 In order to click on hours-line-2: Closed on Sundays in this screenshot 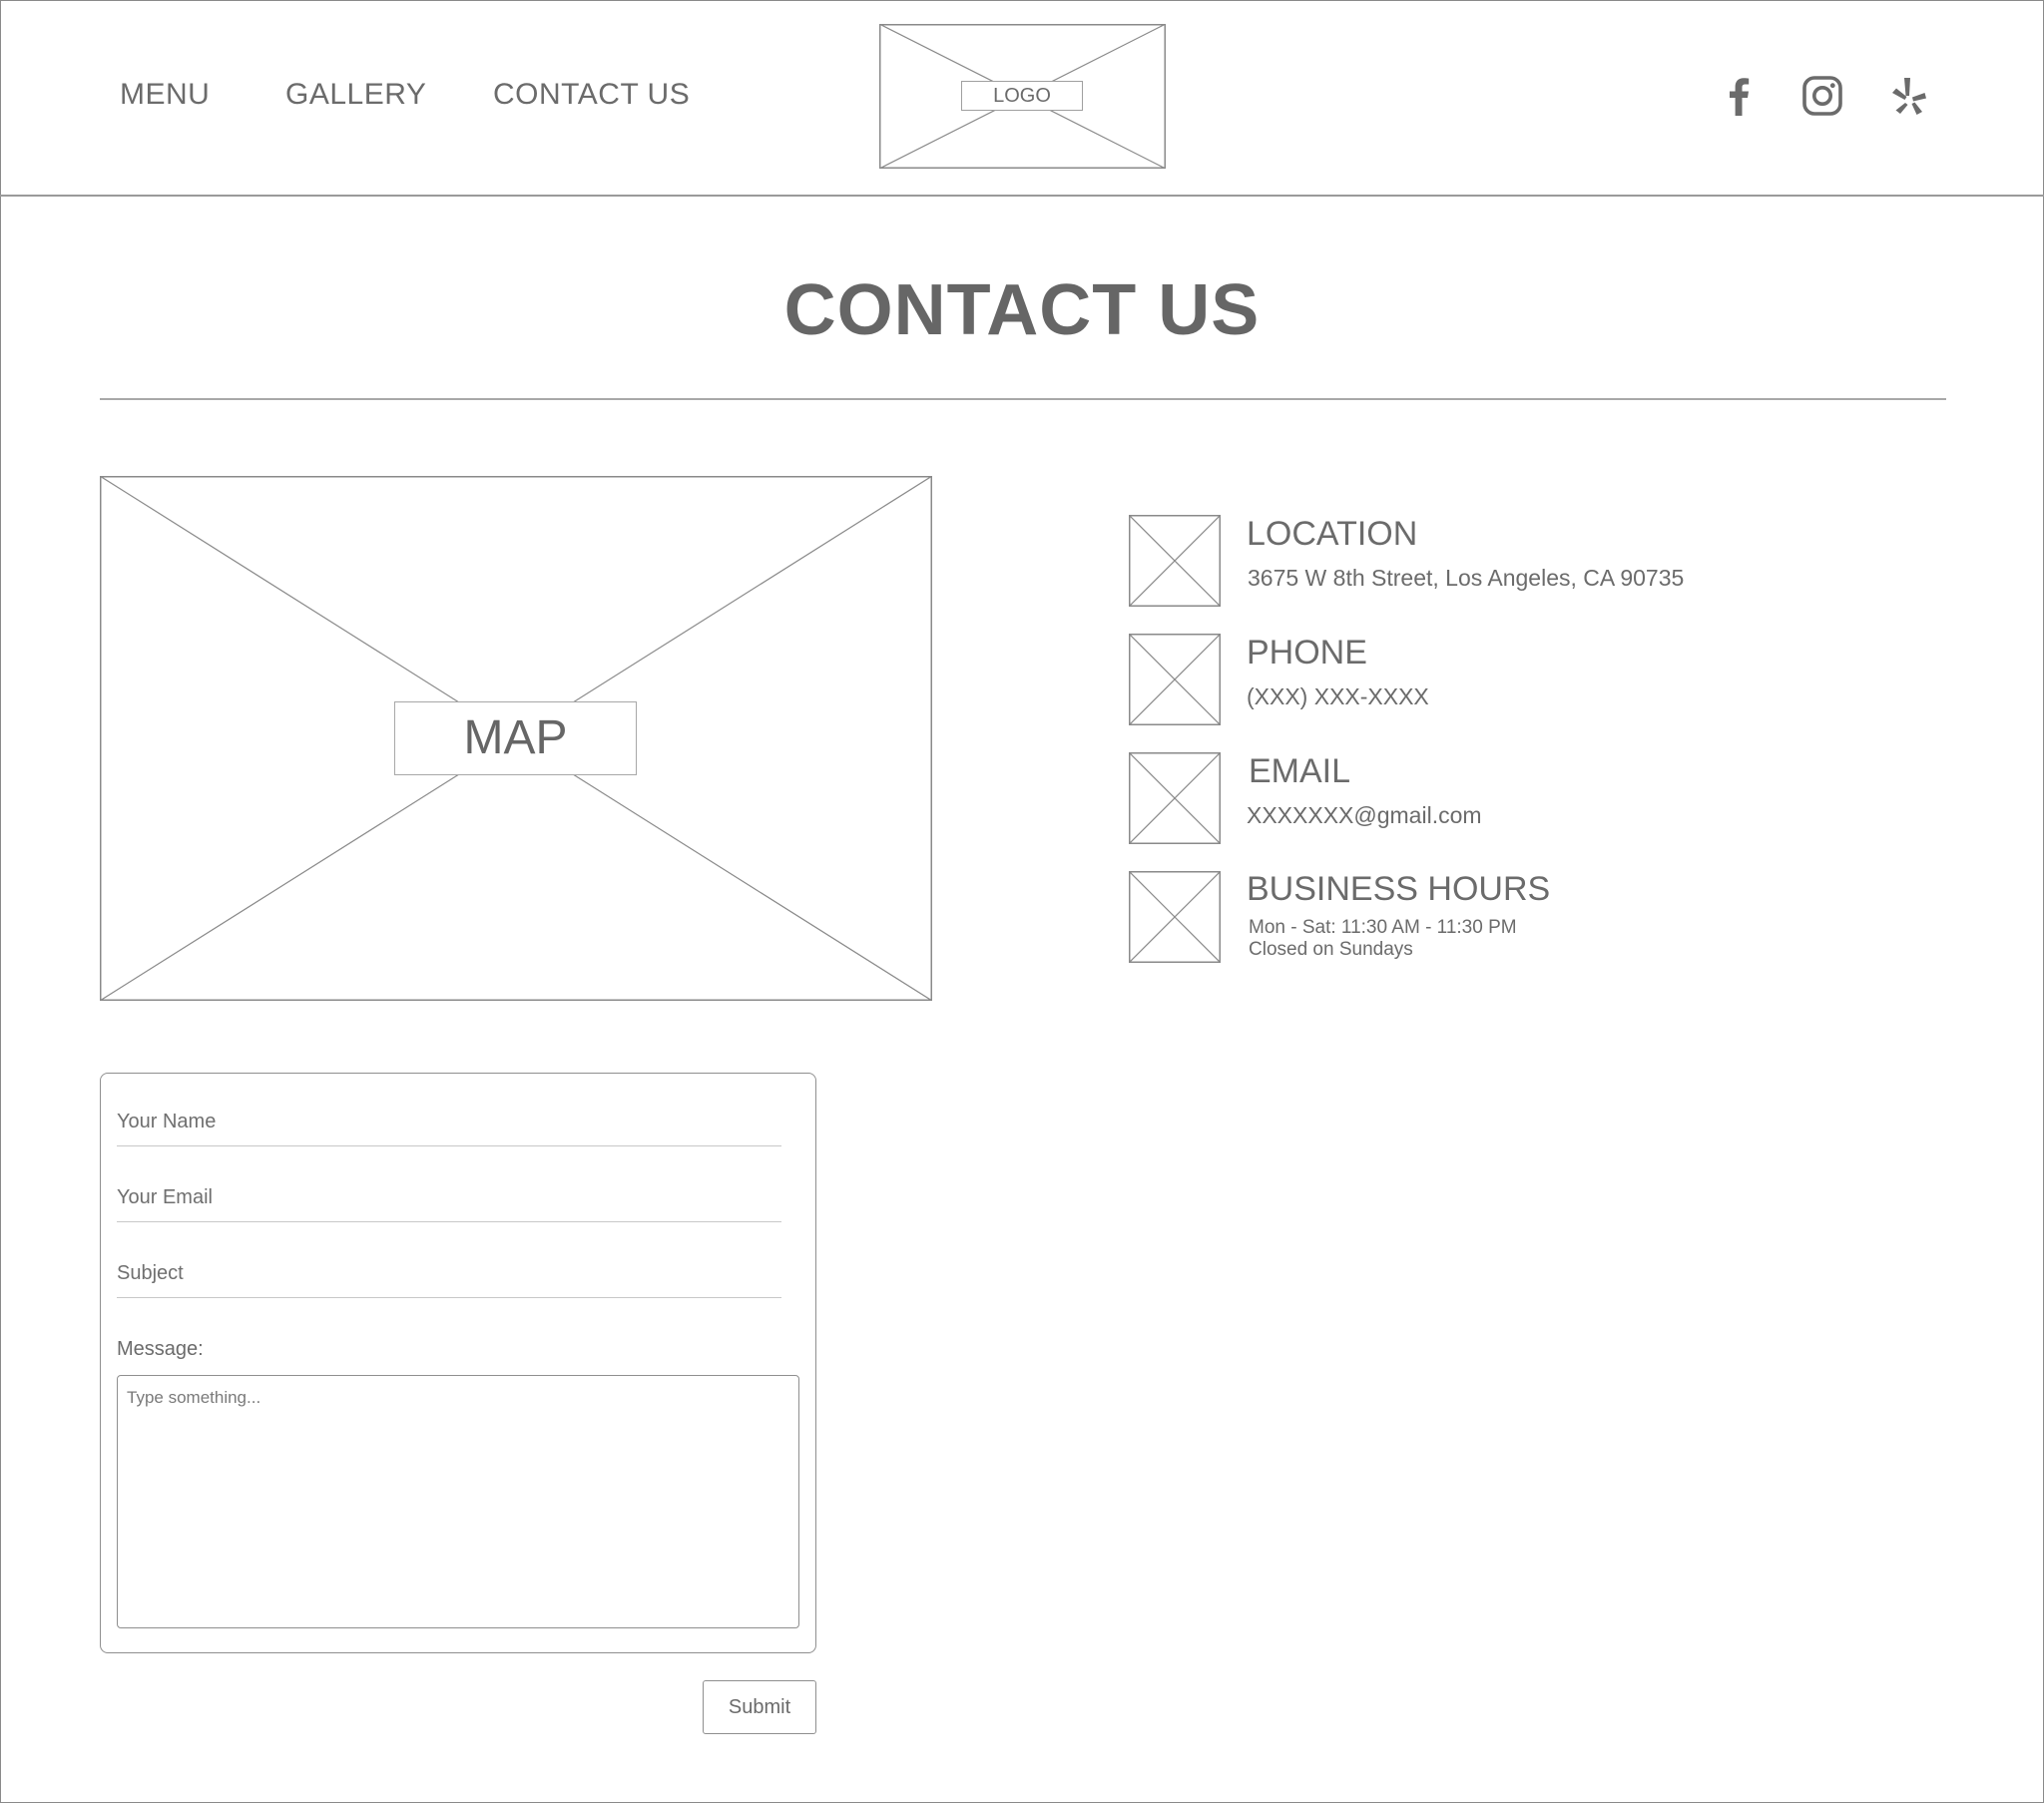, I will do `click(1331, 949)`.